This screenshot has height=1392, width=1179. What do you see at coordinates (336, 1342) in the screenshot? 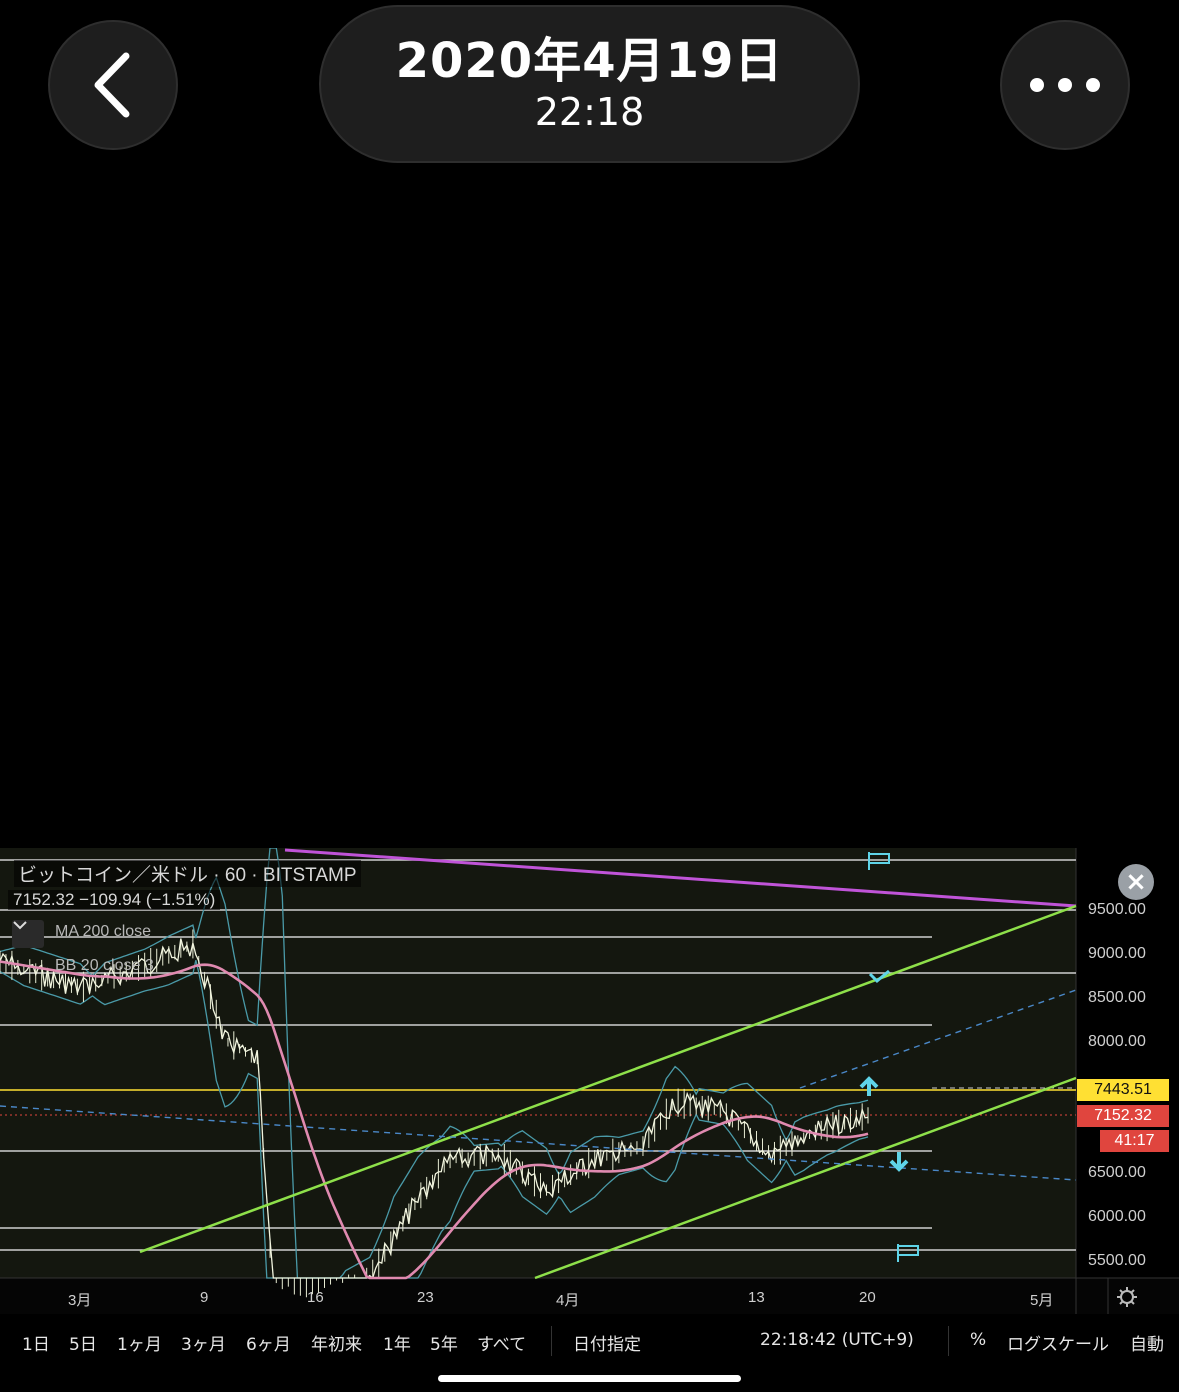
I see `range-ytd: 年初来` at bounding box center [336, 1342].